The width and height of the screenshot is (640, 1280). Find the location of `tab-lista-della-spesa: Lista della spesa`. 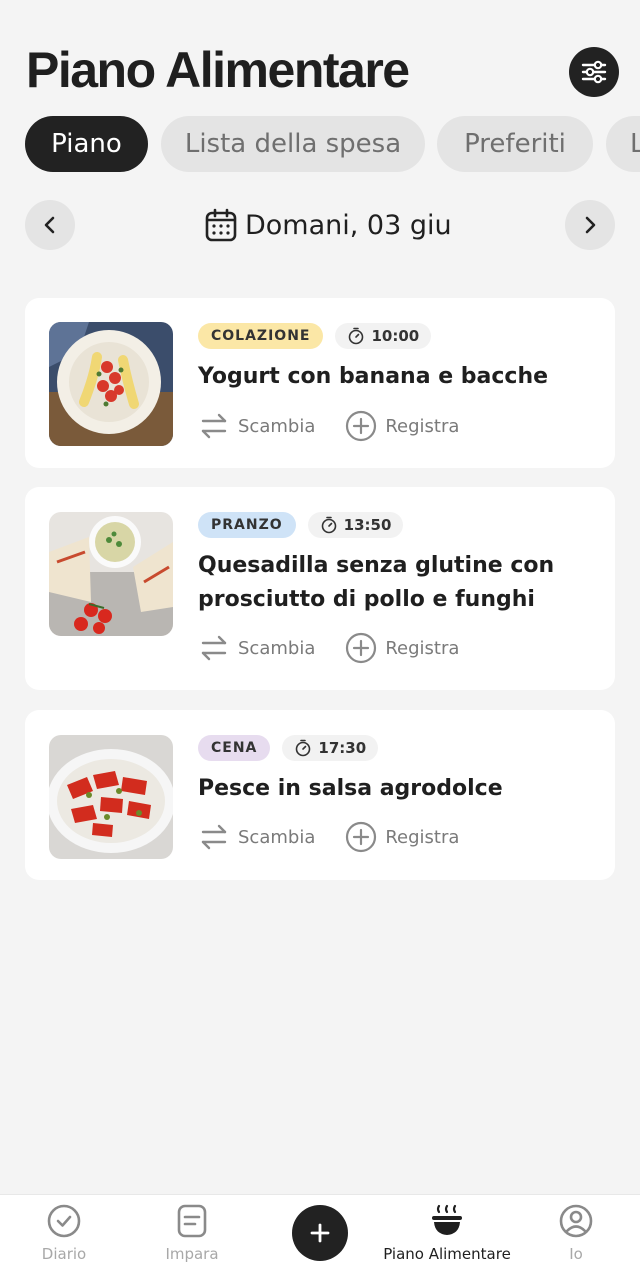

tab-lista-della-spesa: Lista della spesa is located at coordinates (293, 144).